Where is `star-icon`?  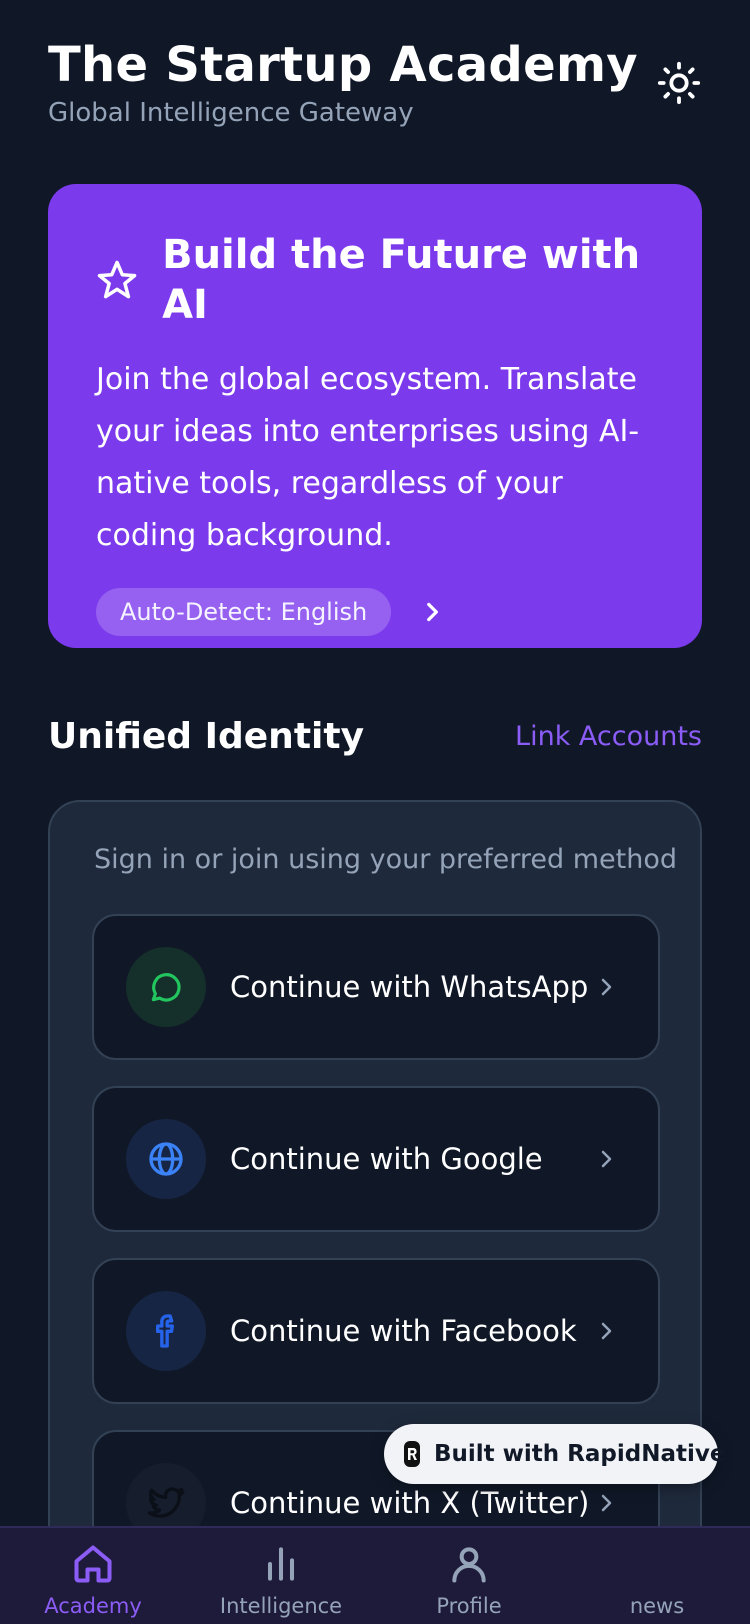 star-icon is located at coordinates (117, 279).